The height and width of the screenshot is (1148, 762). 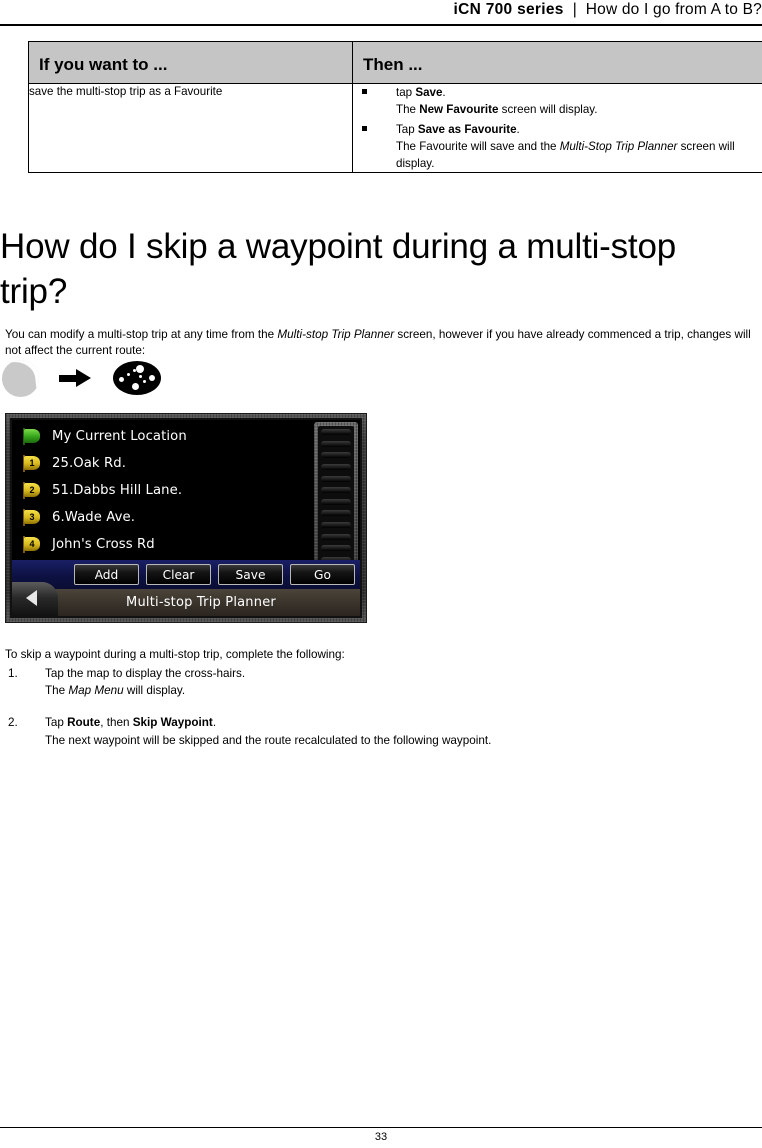 I want to click on list-item: 2 51.Dabbs Hill Lane., so click(x=160, y=490).